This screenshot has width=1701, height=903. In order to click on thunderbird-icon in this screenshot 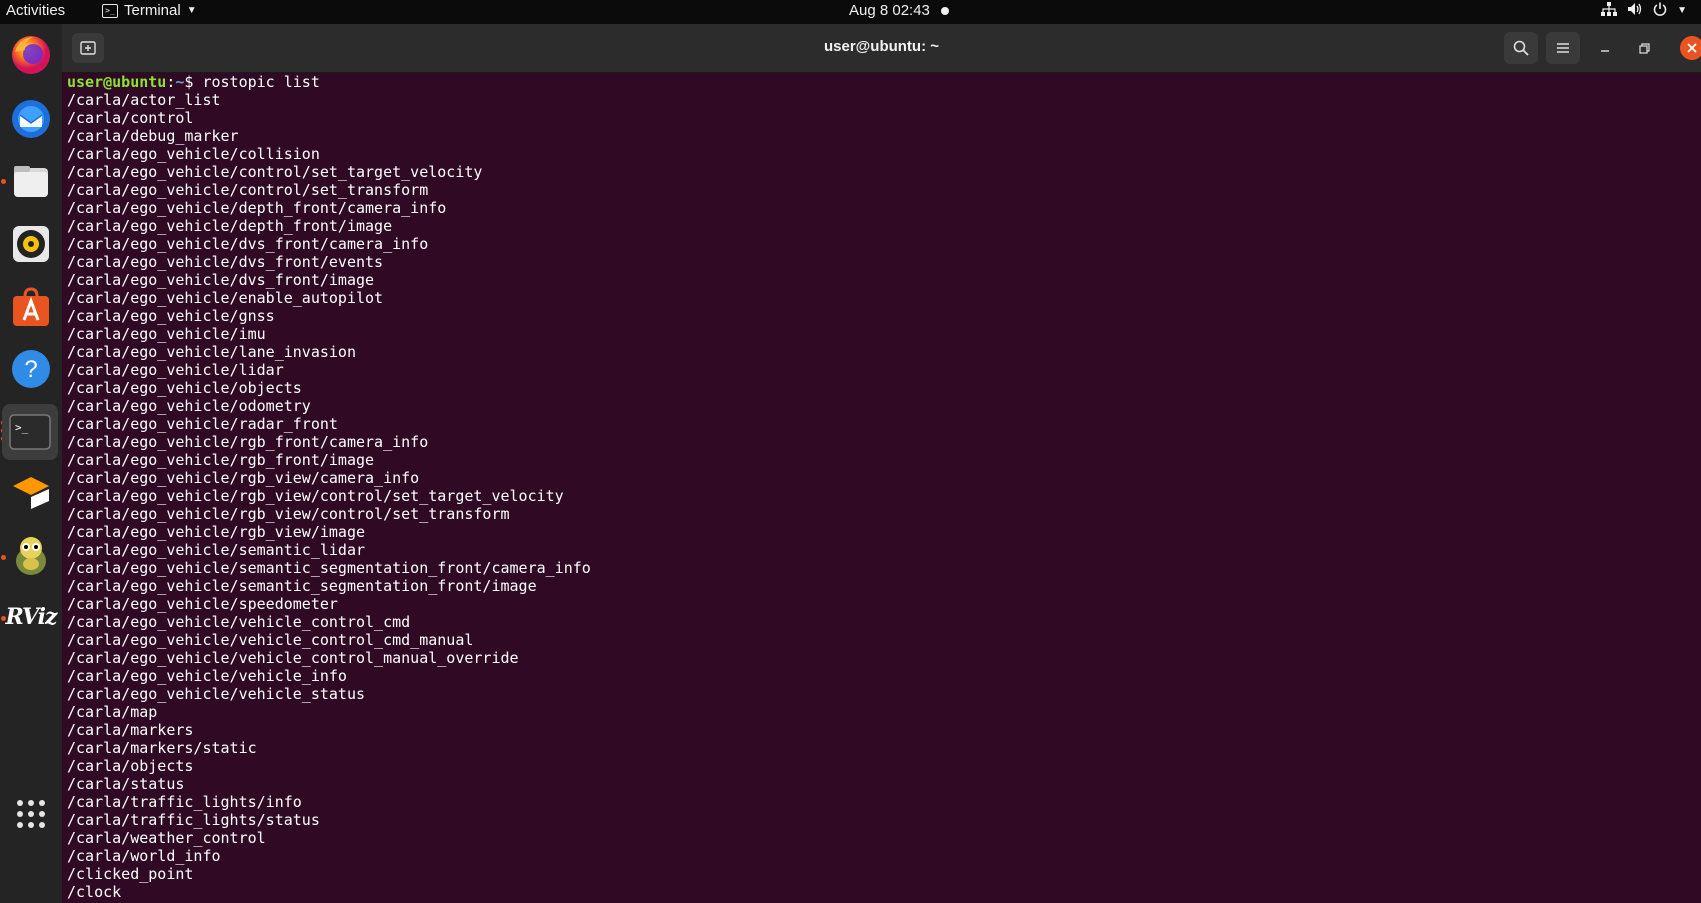, I will do `click(31, 119)`.